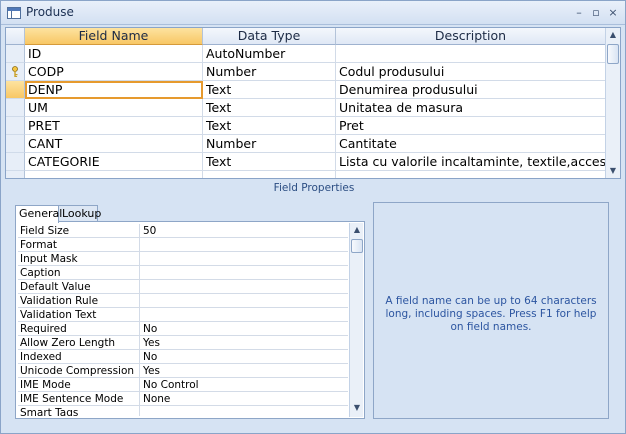 Image resolution: width=626 pixels, height=434 pixels. Describe the element at coordinates (79, 385) in the screenshot. I see `property-name: IME Mode` at that location.